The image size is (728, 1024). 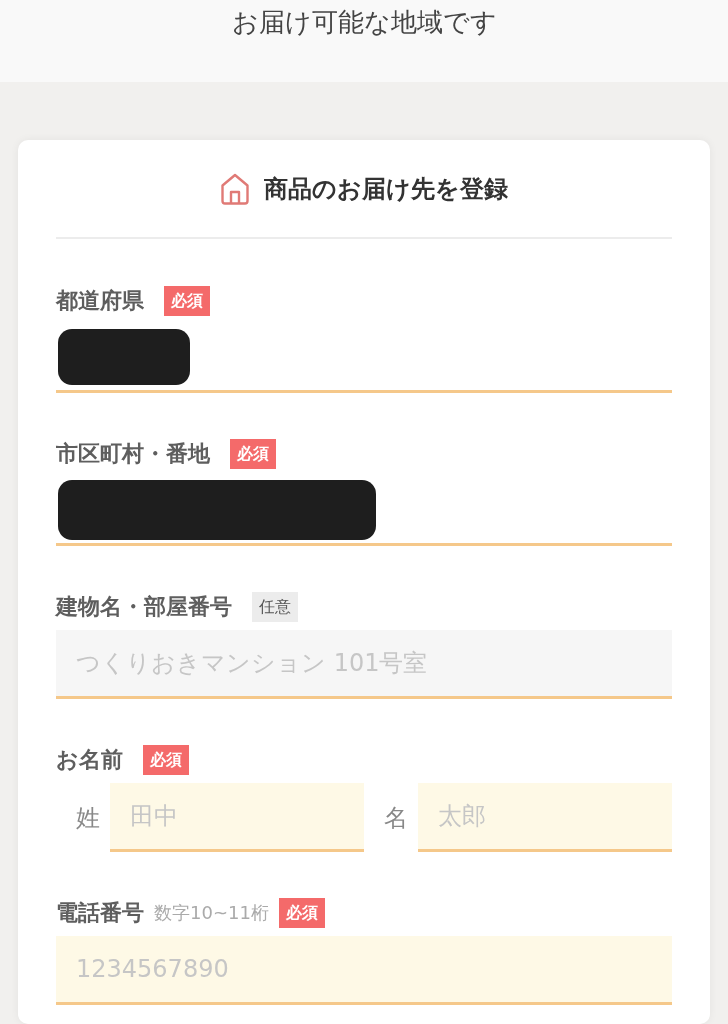 What do you see at coordinates (275, 607) in the screenshot?
I see `optional-badge: 任意` at bounding box center [275, 607].